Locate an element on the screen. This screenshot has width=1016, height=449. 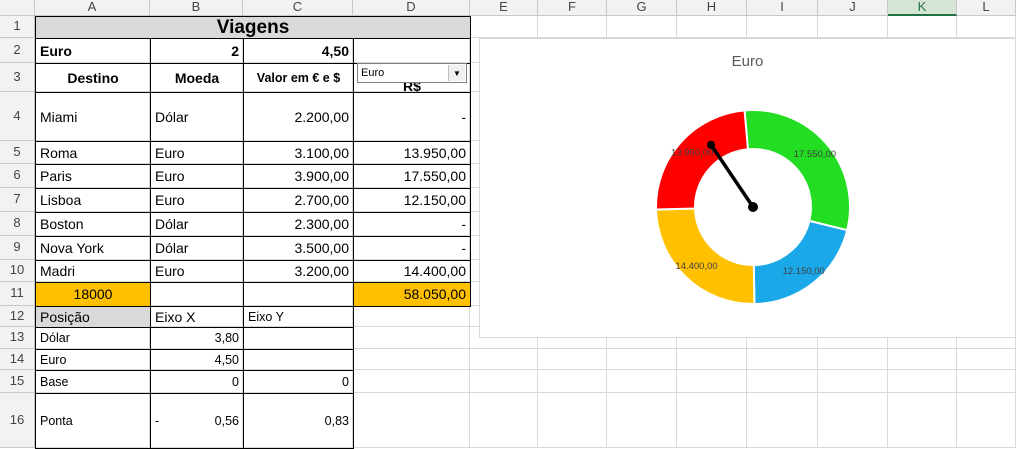
destino-cell: Miami is located at coordinates (93, 117).